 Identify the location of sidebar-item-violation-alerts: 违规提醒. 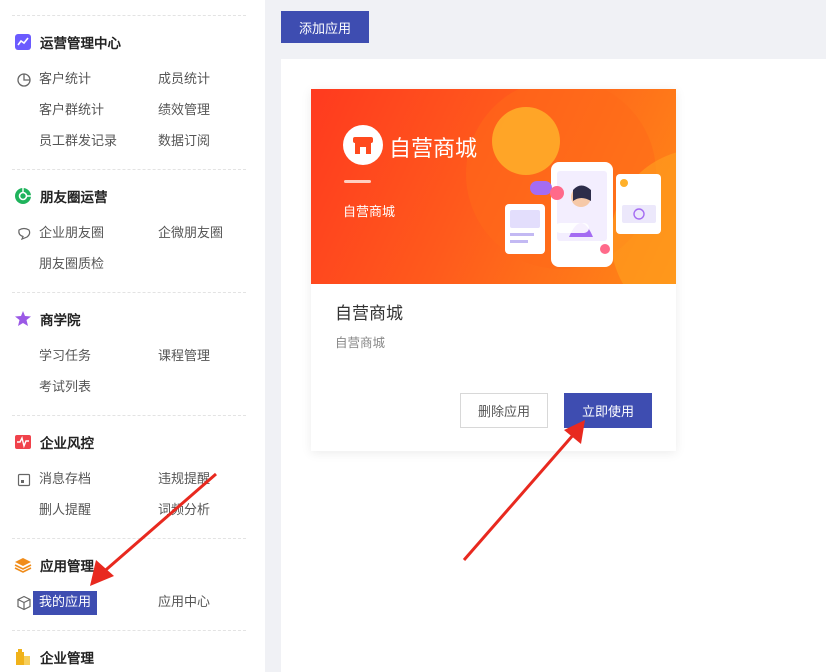
(184, 480).